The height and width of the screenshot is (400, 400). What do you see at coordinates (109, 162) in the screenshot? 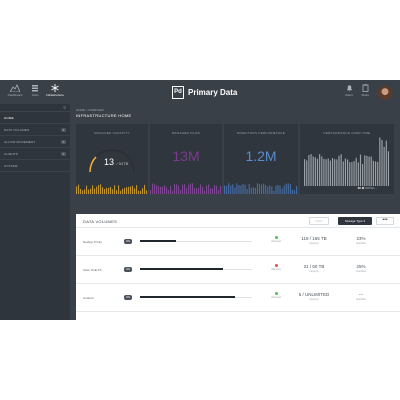
I see `capacity-value: 13` at bounding box center [109, 162].